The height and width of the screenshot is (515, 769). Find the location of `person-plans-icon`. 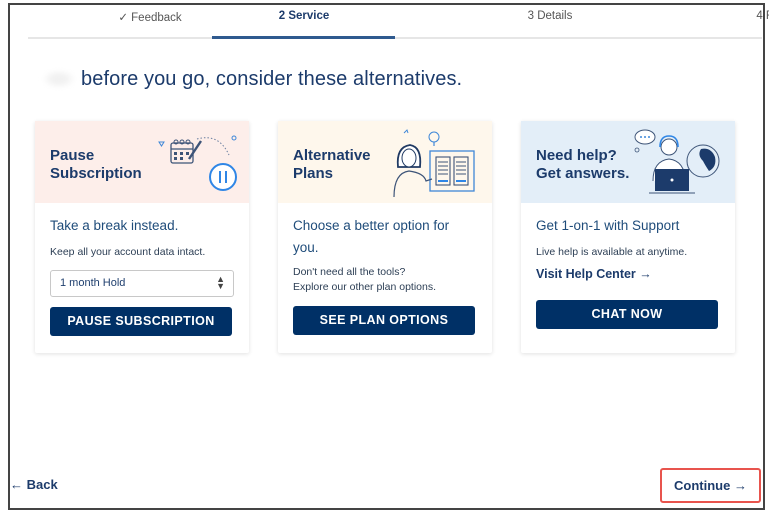

person-plans-icon is located at coordinates (434, 163).